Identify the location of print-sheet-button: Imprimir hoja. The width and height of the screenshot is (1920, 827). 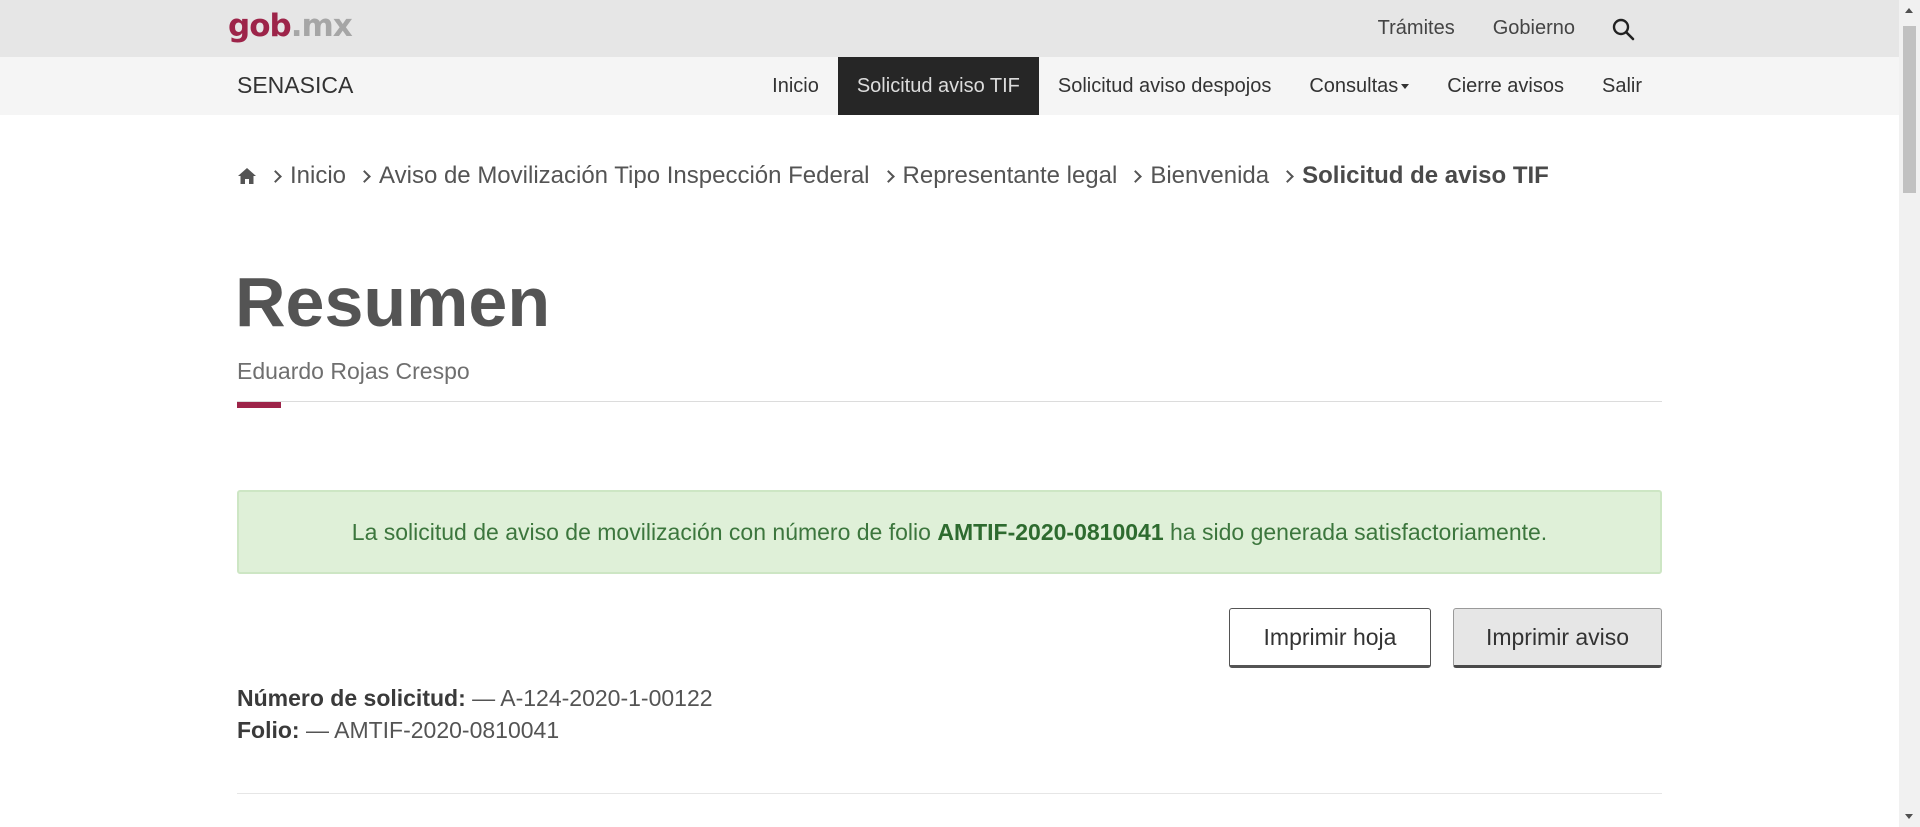
(1330, 638).